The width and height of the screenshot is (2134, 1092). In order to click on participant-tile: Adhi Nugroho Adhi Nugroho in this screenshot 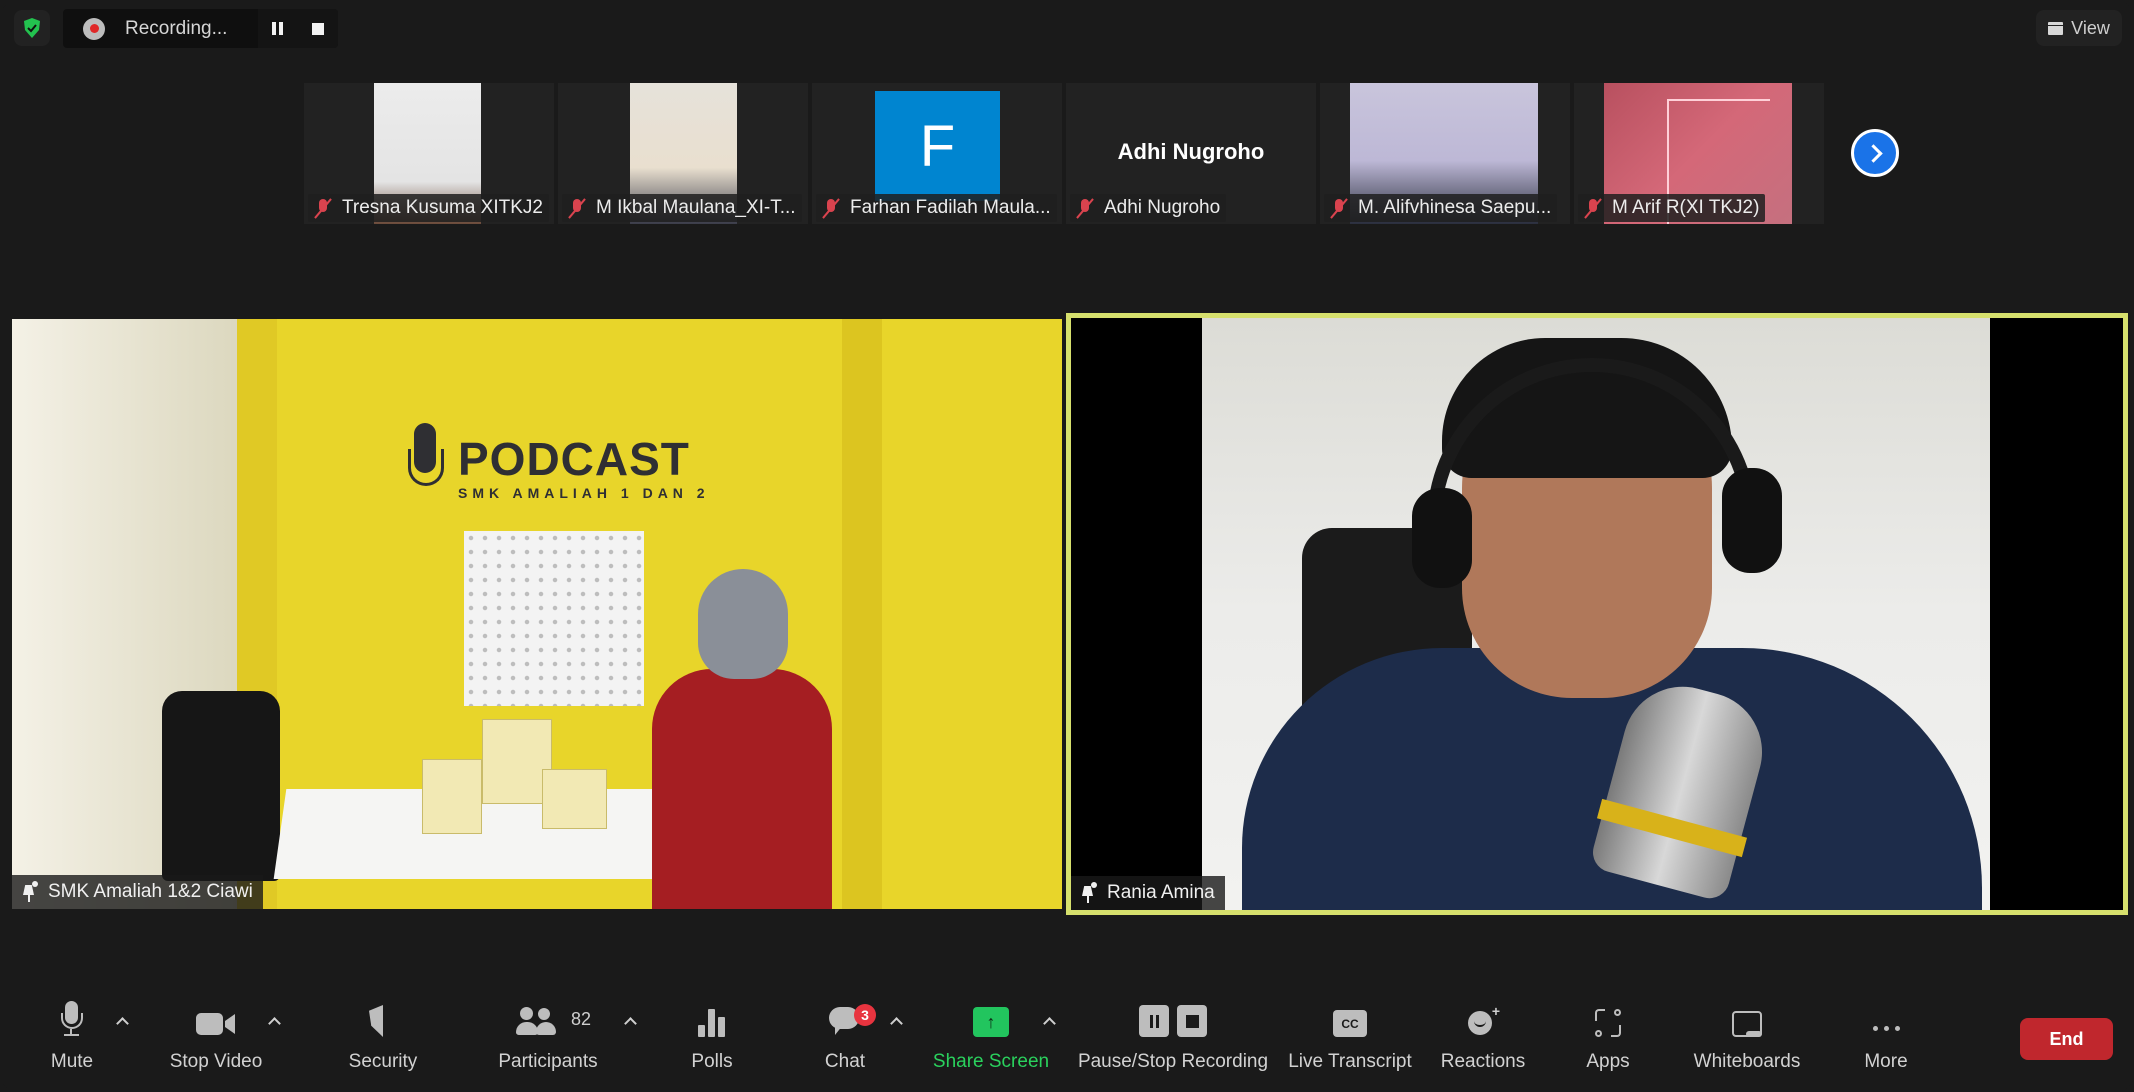, I will do `click(1191, 153)`.